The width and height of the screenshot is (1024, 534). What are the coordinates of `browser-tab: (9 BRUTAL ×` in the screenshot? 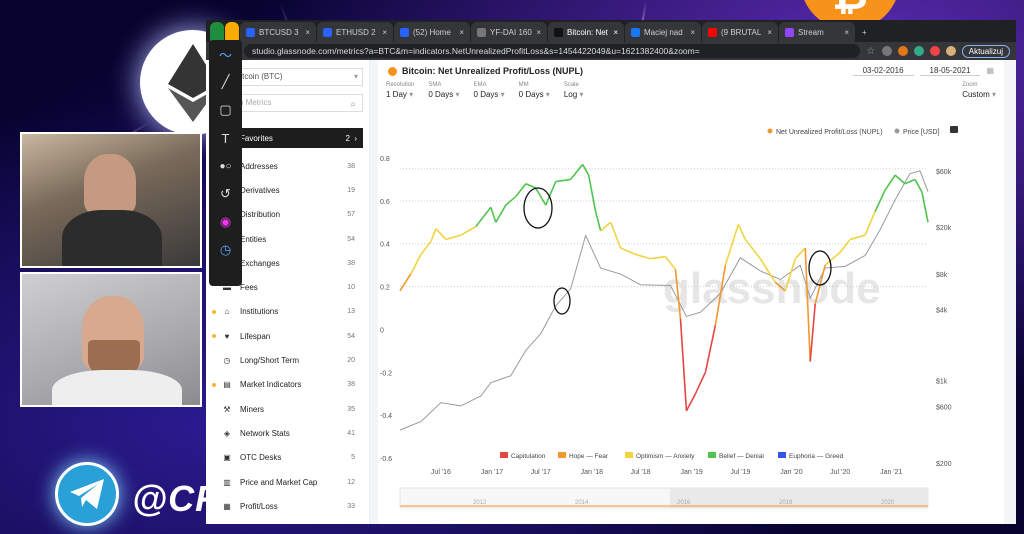 It's located at (740, 32).